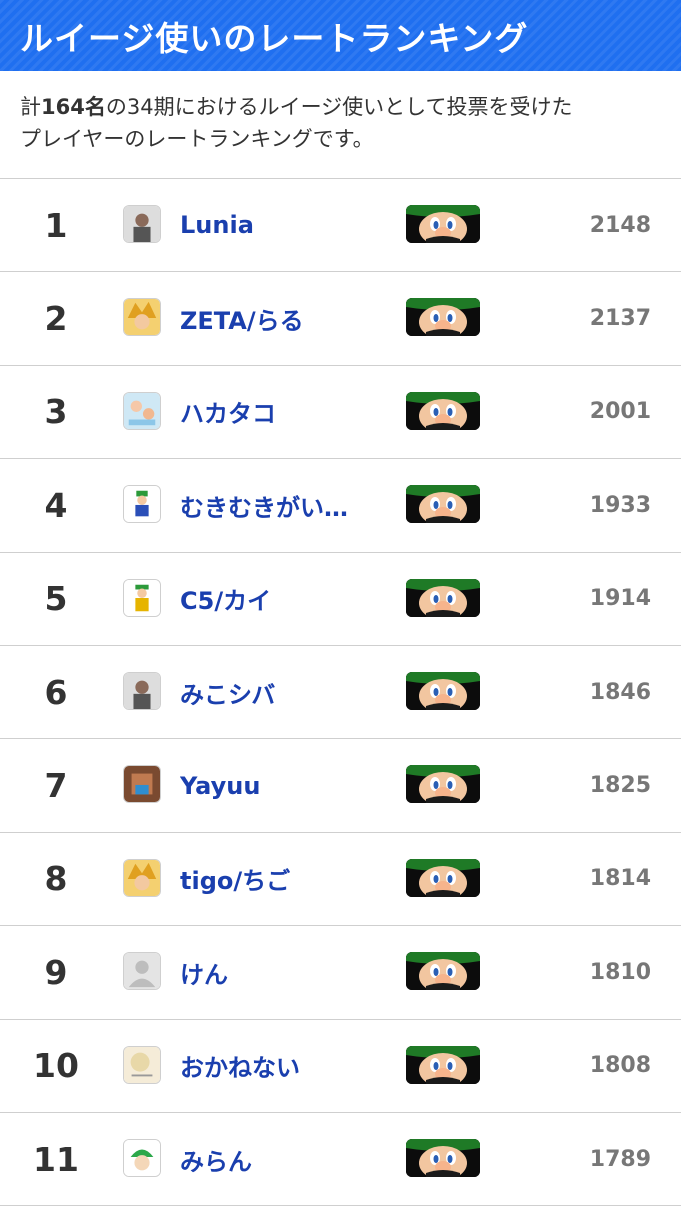  What do you see at coordinates (197, 139) in the screenshot?
I see `description-line2: プレイヤーのレートランキングです。` at bounding box center [197, 139].